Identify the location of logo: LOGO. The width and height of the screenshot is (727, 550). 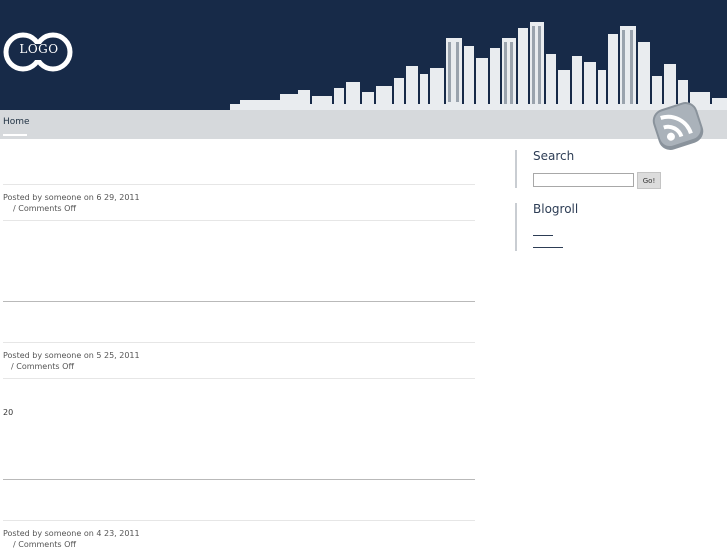
(38, 52).